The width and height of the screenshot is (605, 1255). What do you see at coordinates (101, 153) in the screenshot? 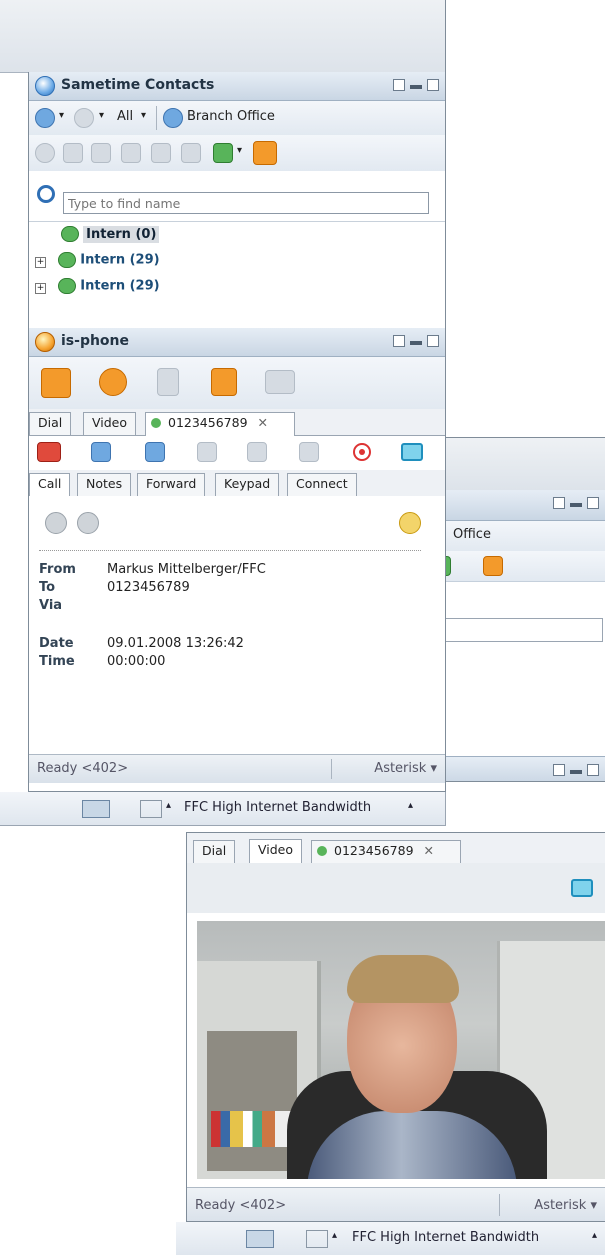
I see `video-icon` at bounding box center [101, 153].